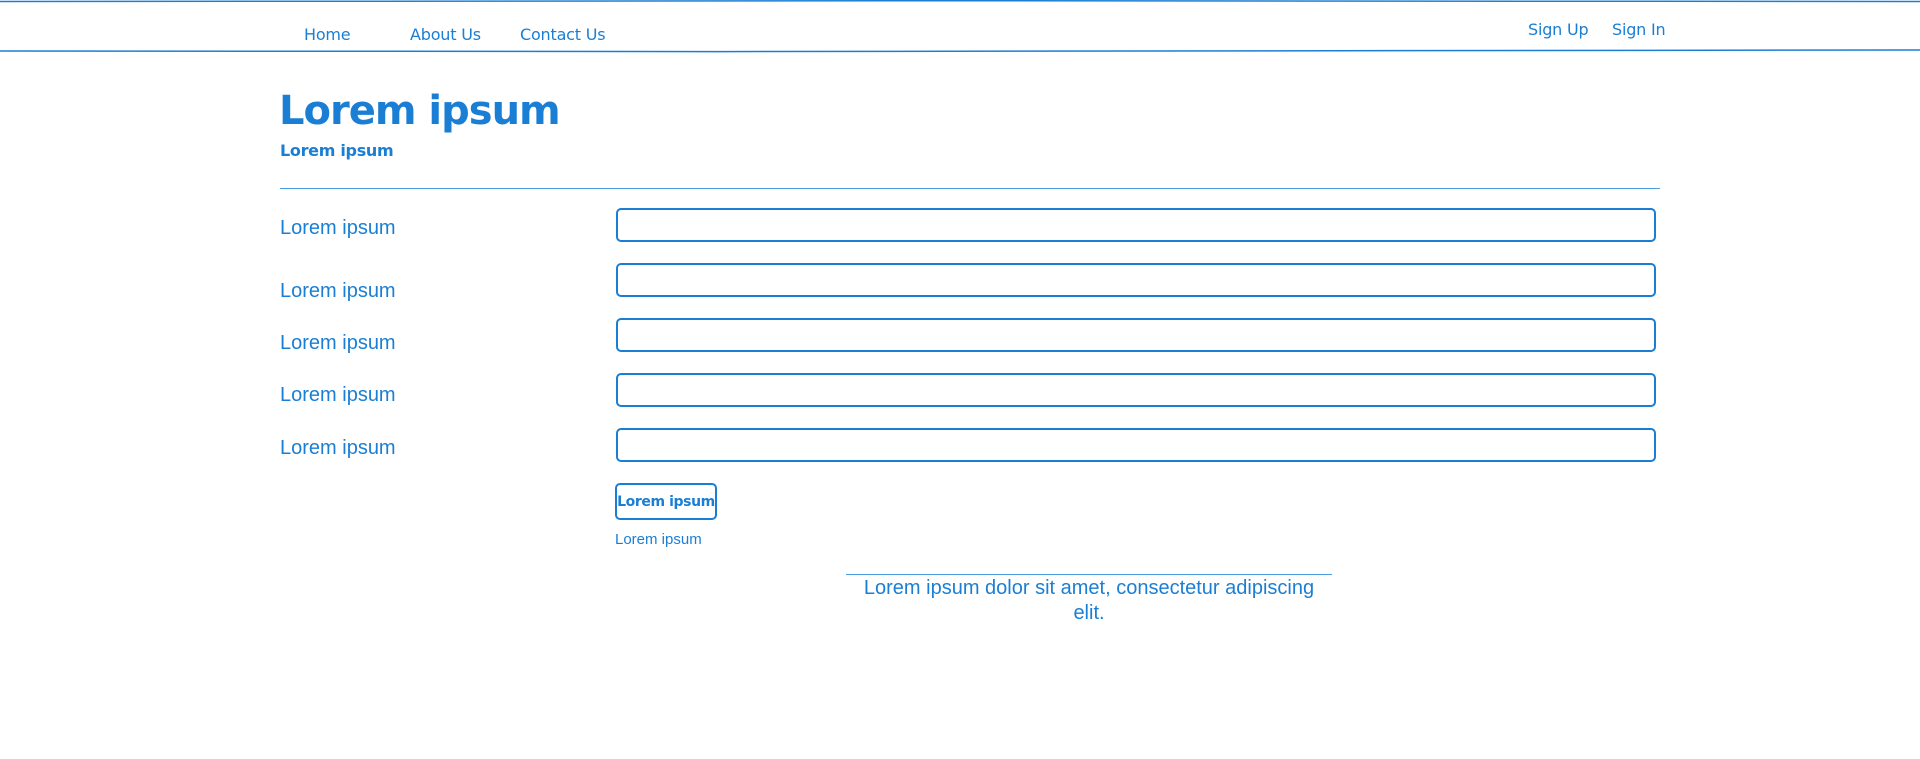 The width and height of the screenshot is (1920, 759). I want to click on nav-link-sign-in: Sign In, so click(1639, 29).